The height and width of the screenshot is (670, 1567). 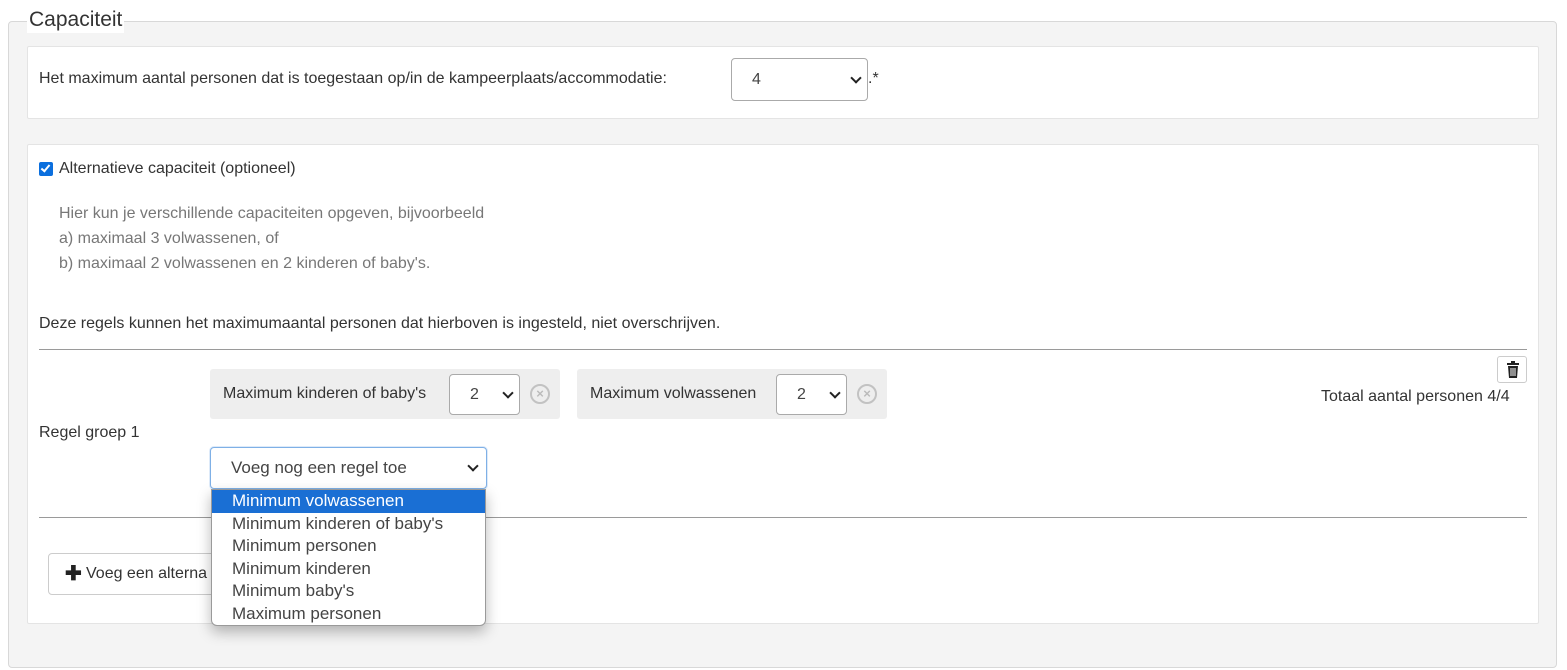 What do you see at coordinates (348, 501) in the screenshot?
I see `option-minimum-volwassenen: Minimum volwassenen` at bounding box center [348, 501].